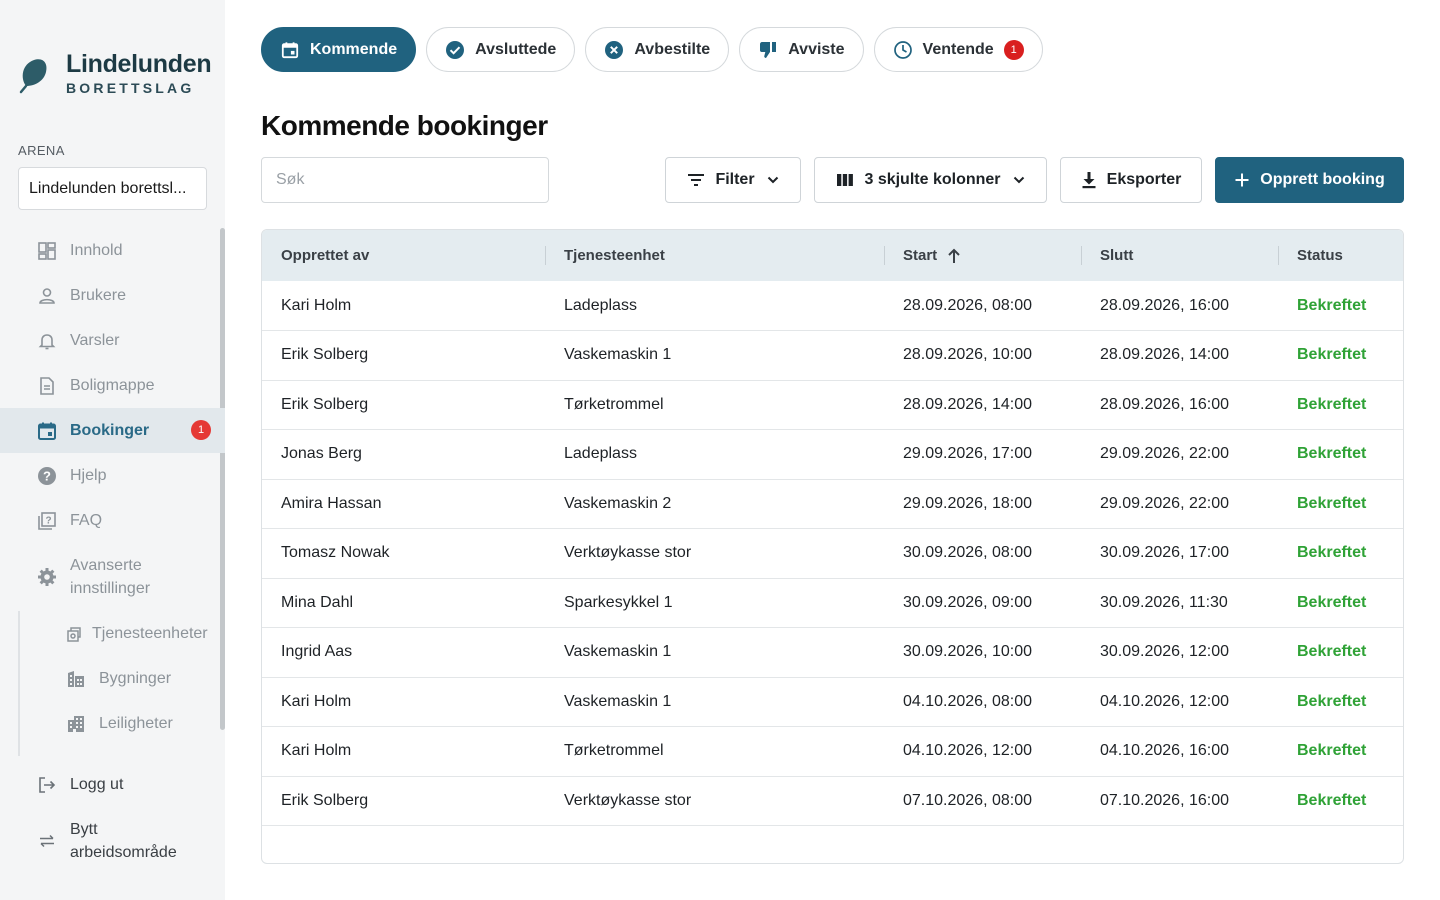 This screenshot has width=1440, height=900. What do you see at coordinates (96, 250) in the screenshot?
I see `sidebar-item-label: Innhold` at bounding box center [96, 250].